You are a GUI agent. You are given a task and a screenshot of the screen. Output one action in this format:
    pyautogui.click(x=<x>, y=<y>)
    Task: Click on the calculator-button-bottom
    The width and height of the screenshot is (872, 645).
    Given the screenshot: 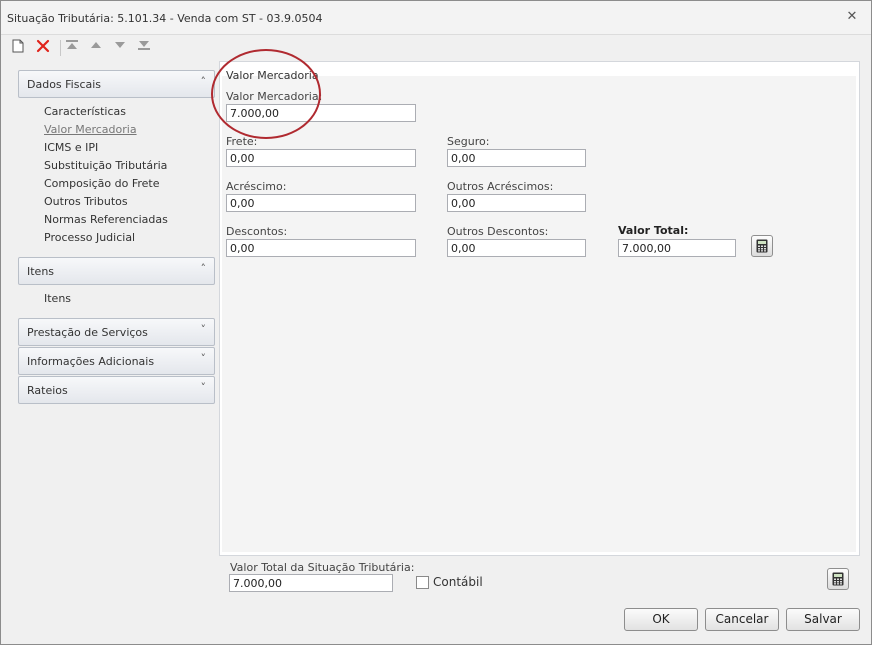 What is the action you would take?
    pyautogui.click(x=838, y=579)
    